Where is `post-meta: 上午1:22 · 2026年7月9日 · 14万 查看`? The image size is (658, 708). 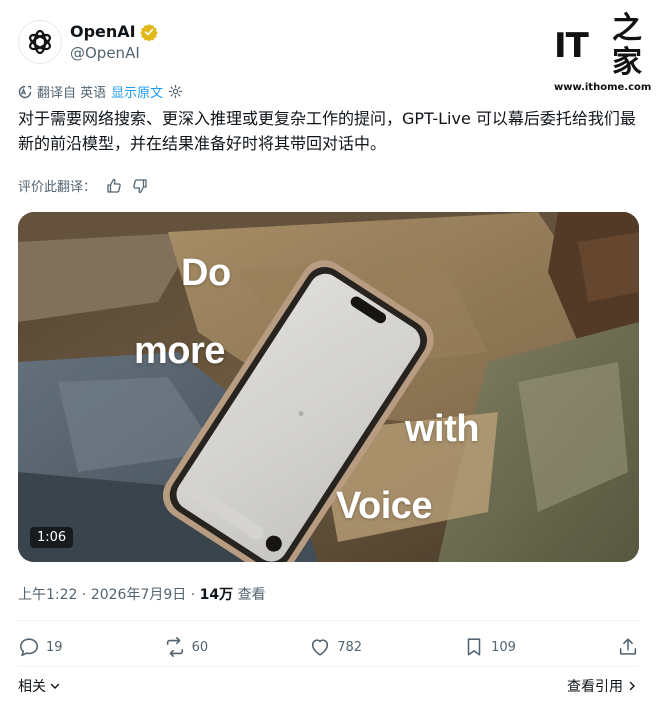 post-meta: 上午1:22 · 2026年7月9日 · 14万 查看 is located at coordinates (142, 594).